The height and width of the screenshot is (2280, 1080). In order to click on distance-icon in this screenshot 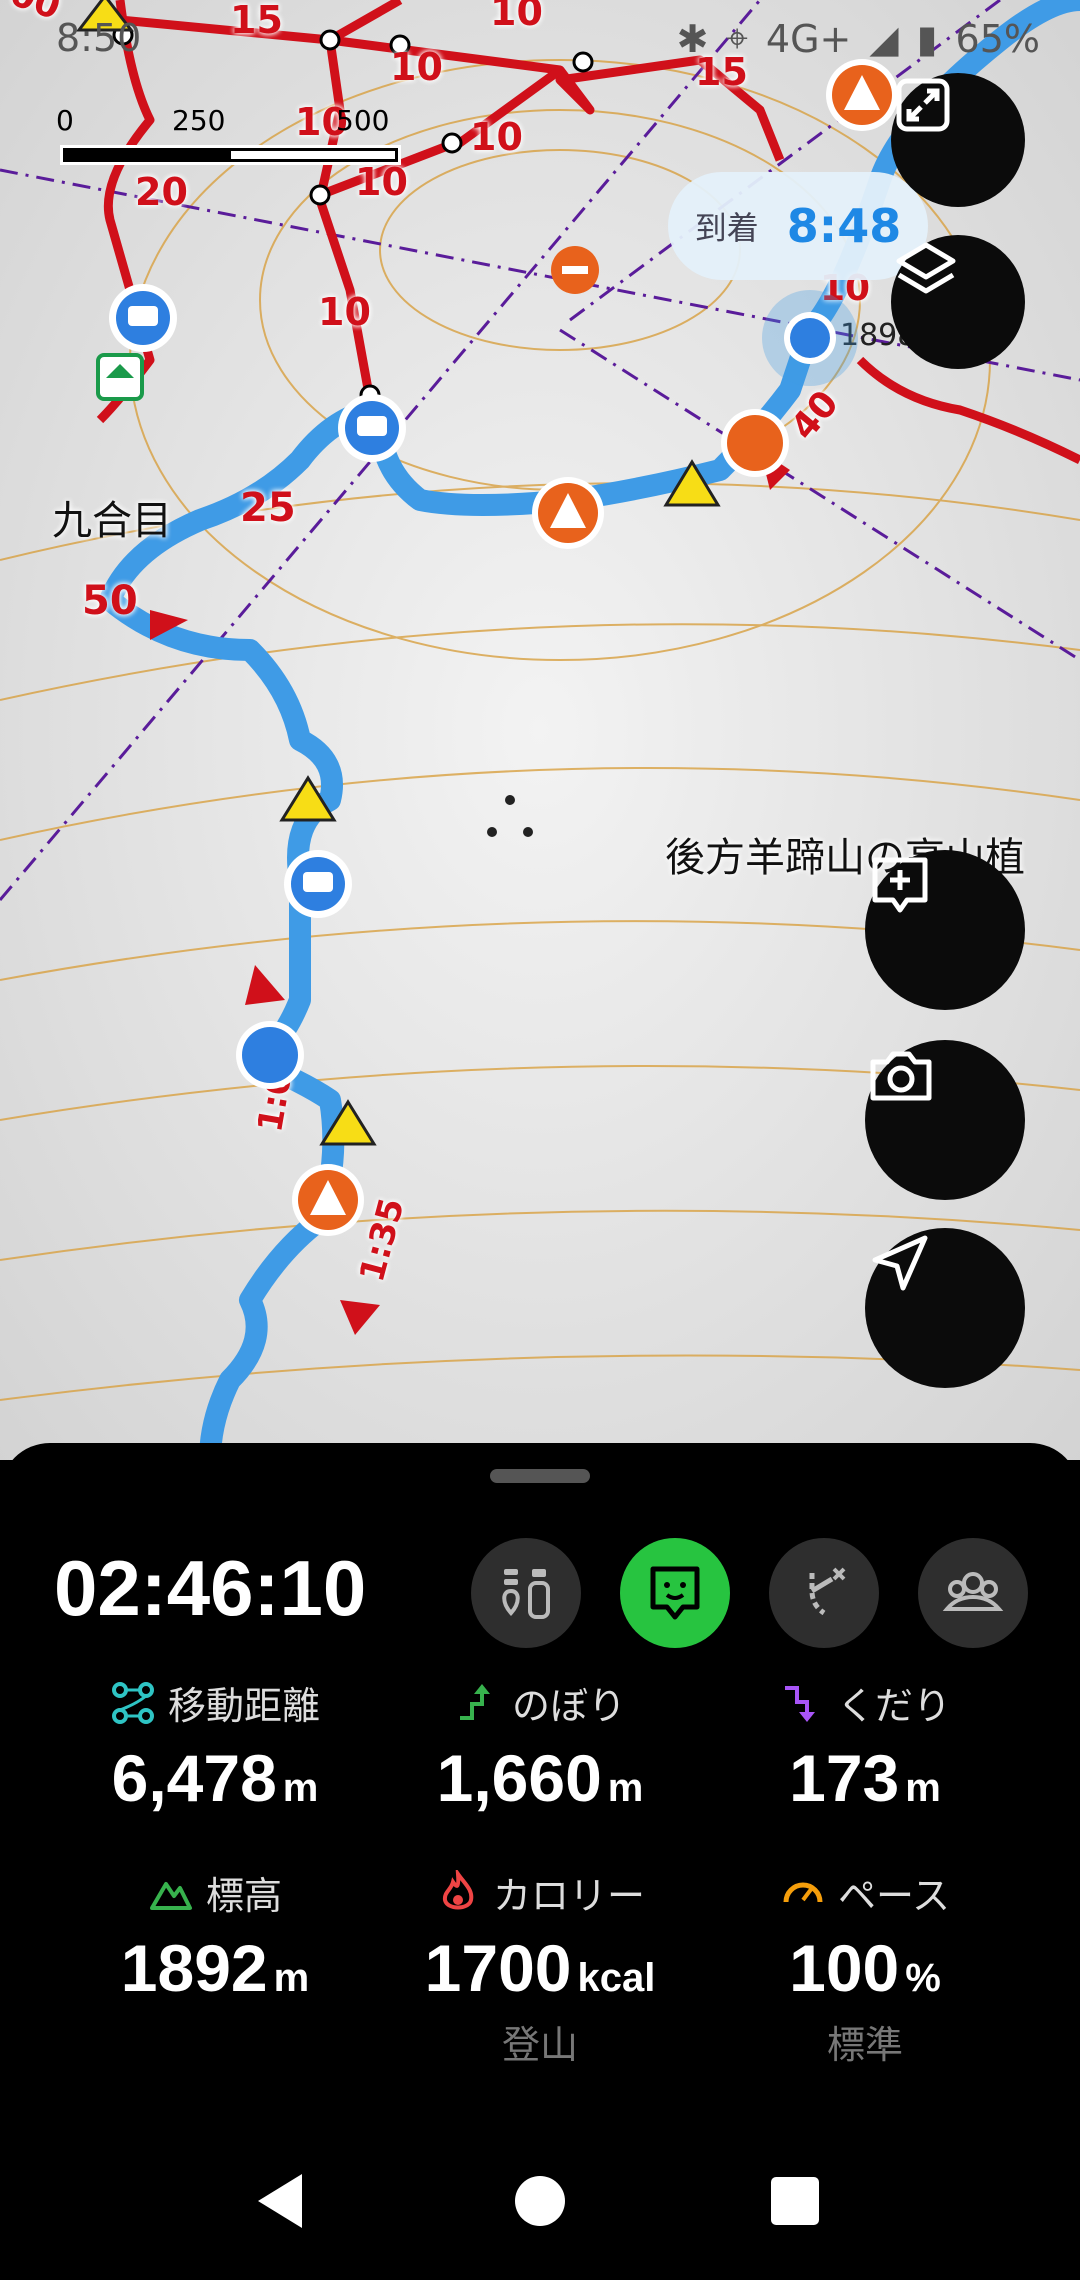, I will do `click(132, 1702)`.